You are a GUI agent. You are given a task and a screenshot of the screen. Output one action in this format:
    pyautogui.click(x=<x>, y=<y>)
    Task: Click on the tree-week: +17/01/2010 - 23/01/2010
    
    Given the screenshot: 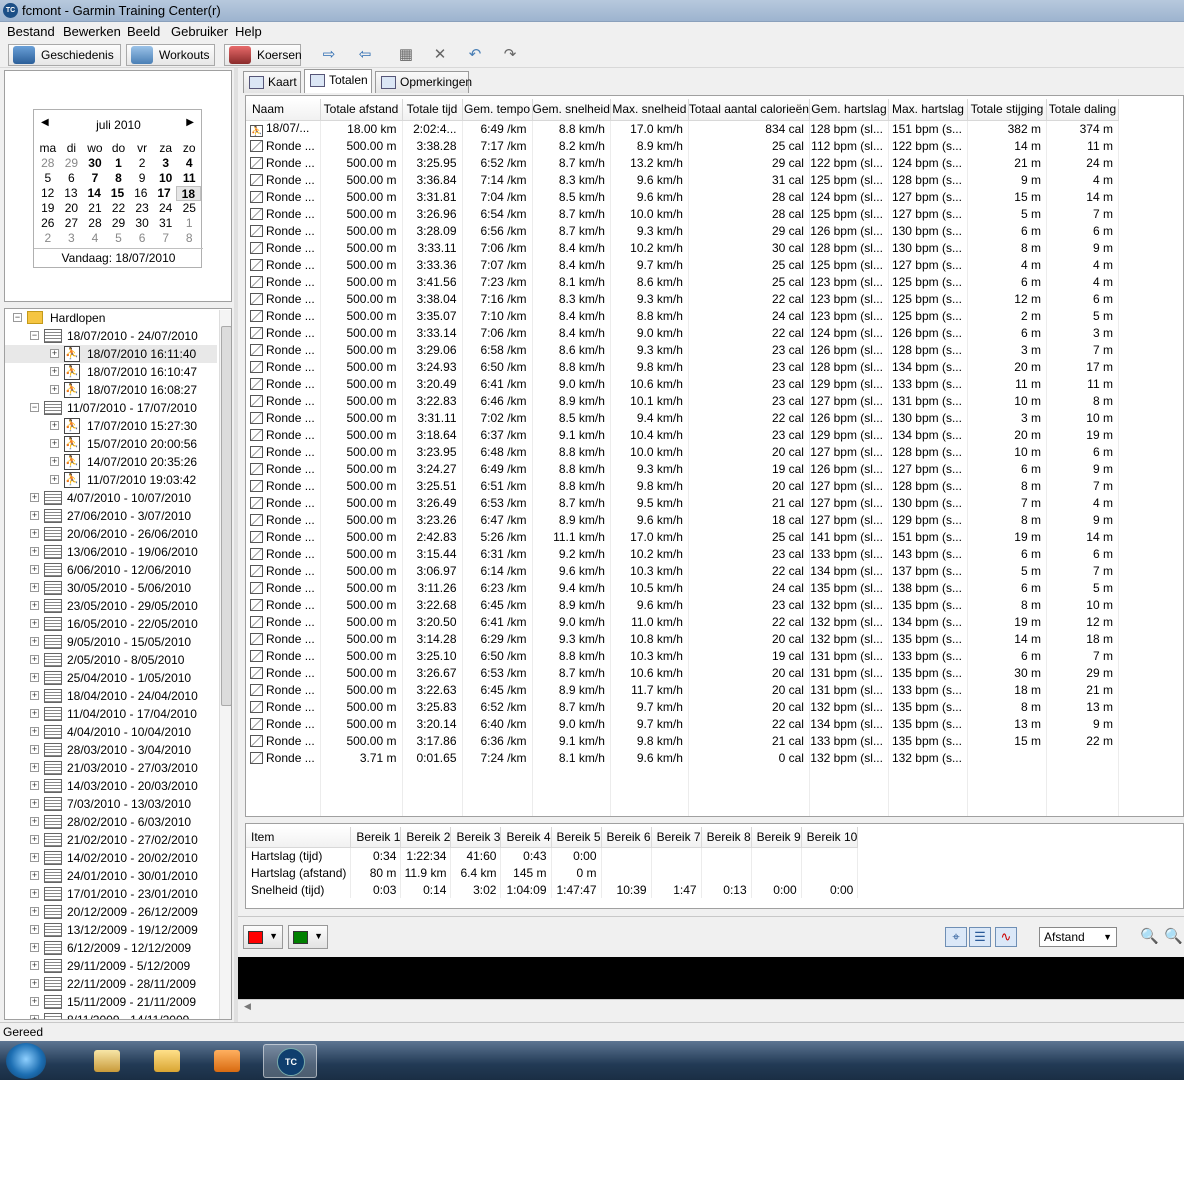 What is the action you would take?
    pyautogui.click(x=111, y=894)
    